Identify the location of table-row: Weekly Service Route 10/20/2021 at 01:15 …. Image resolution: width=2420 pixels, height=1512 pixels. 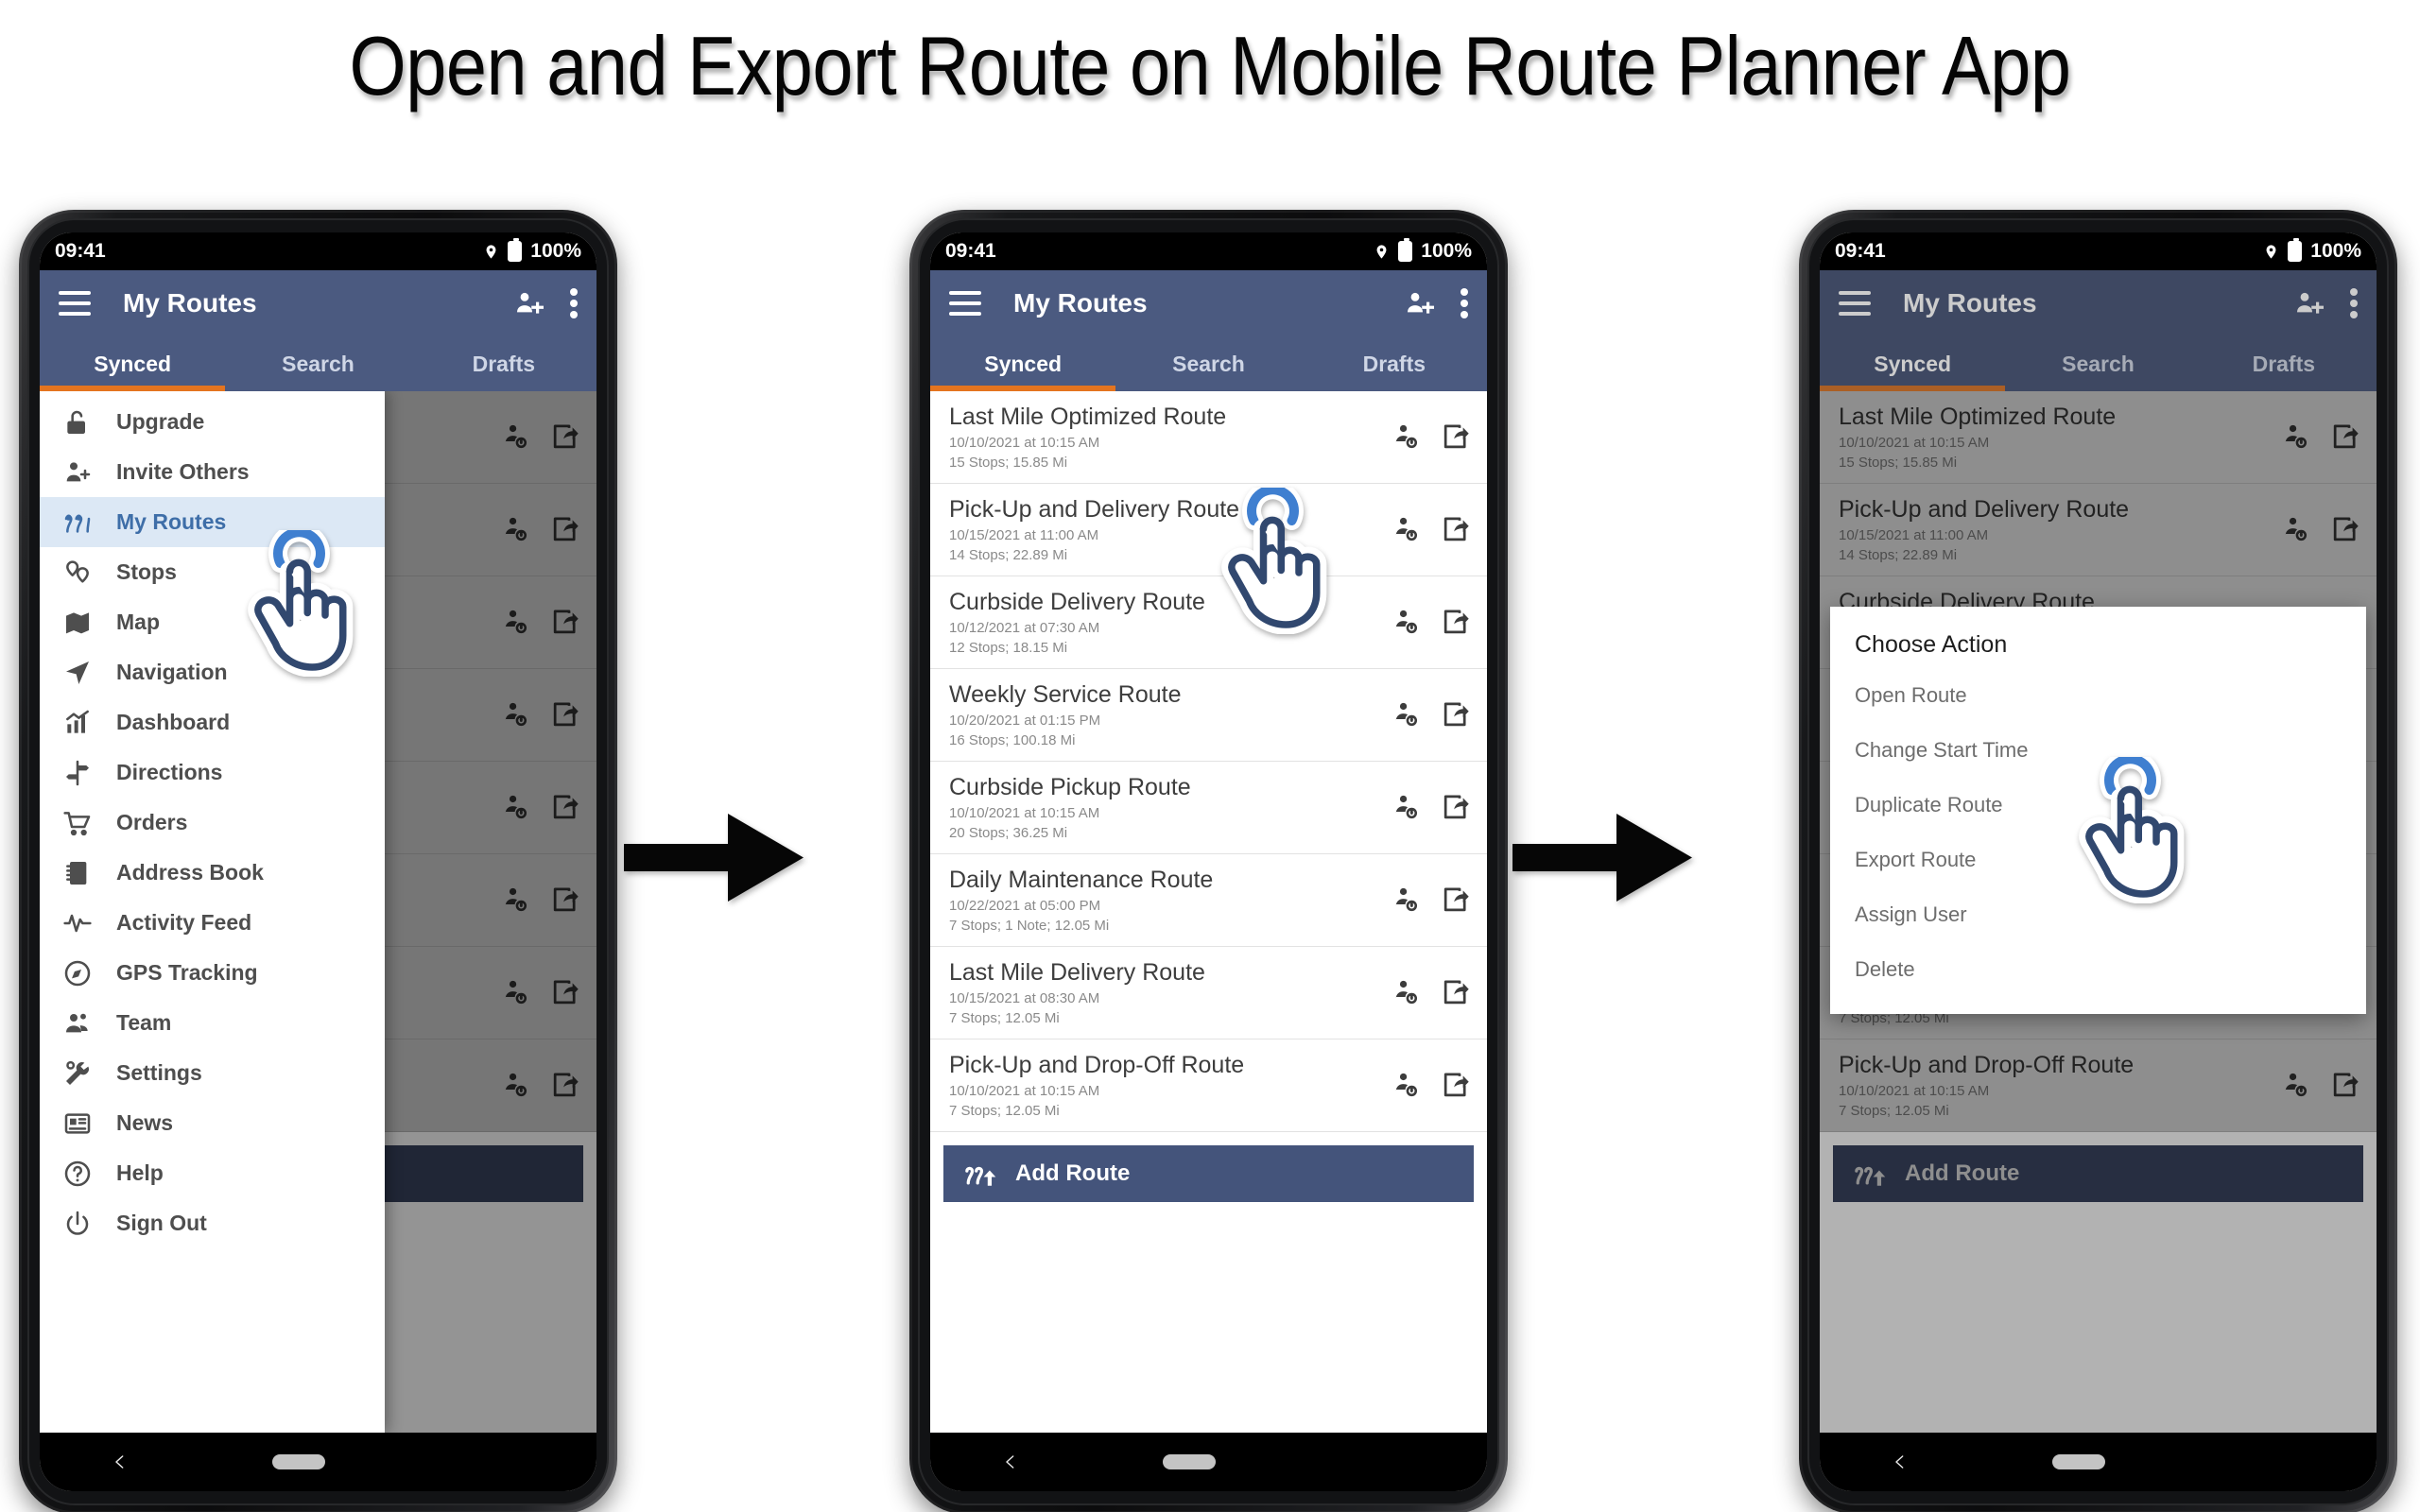
(1208, 715).